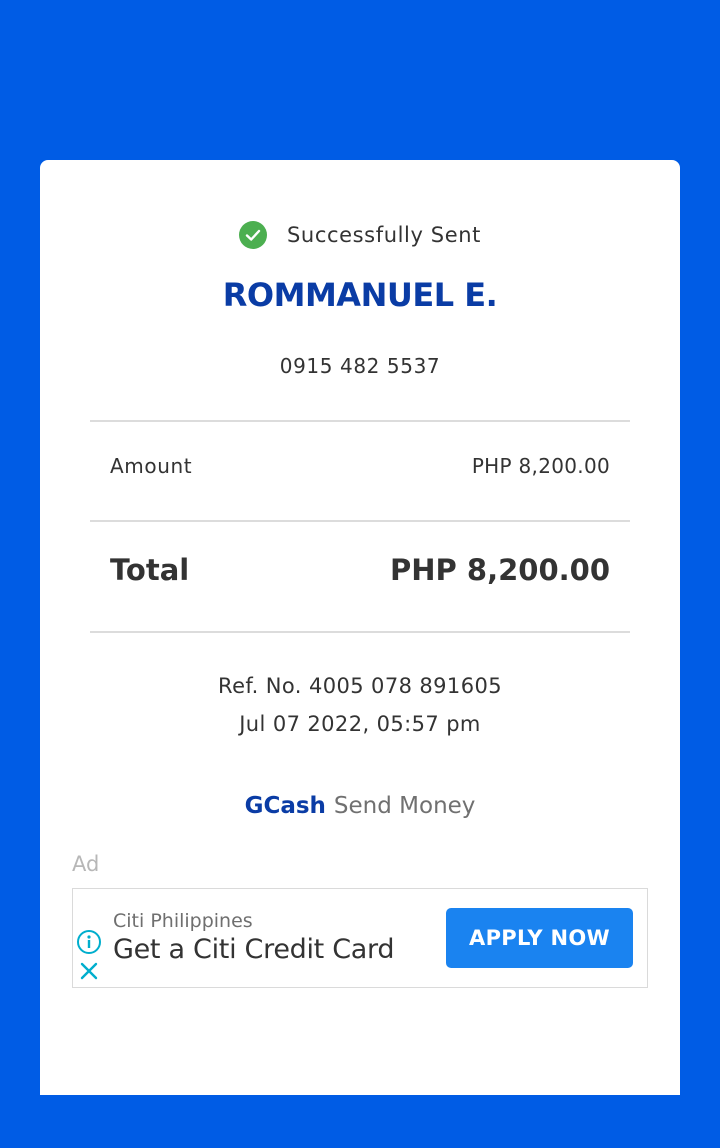 The height and width of the screenshot is (1148, 720). What do you see at coordinates (360, 295) in the screenshot?
I see `recipient-name: ROMMANUEL E.` at bounding box center [360, 295].